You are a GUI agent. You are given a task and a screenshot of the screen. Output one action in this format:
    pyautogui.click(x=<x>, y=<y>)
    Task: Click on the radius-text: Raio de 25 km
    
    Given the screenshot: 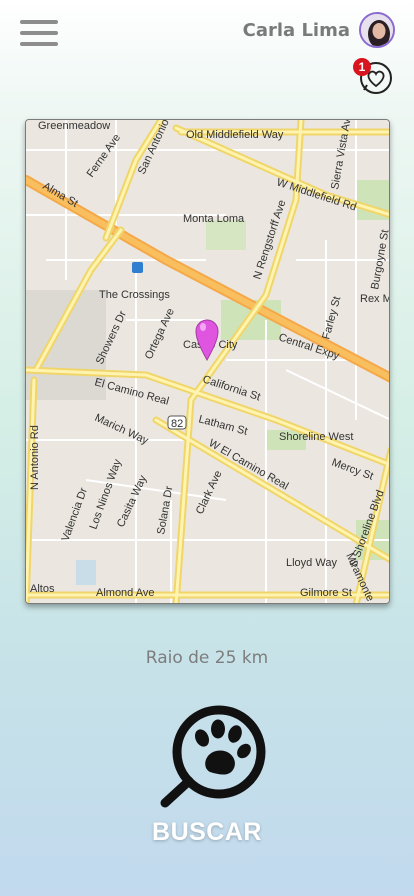 What is the action you would take?
    pyautogui.click(x=207, y=658)
    